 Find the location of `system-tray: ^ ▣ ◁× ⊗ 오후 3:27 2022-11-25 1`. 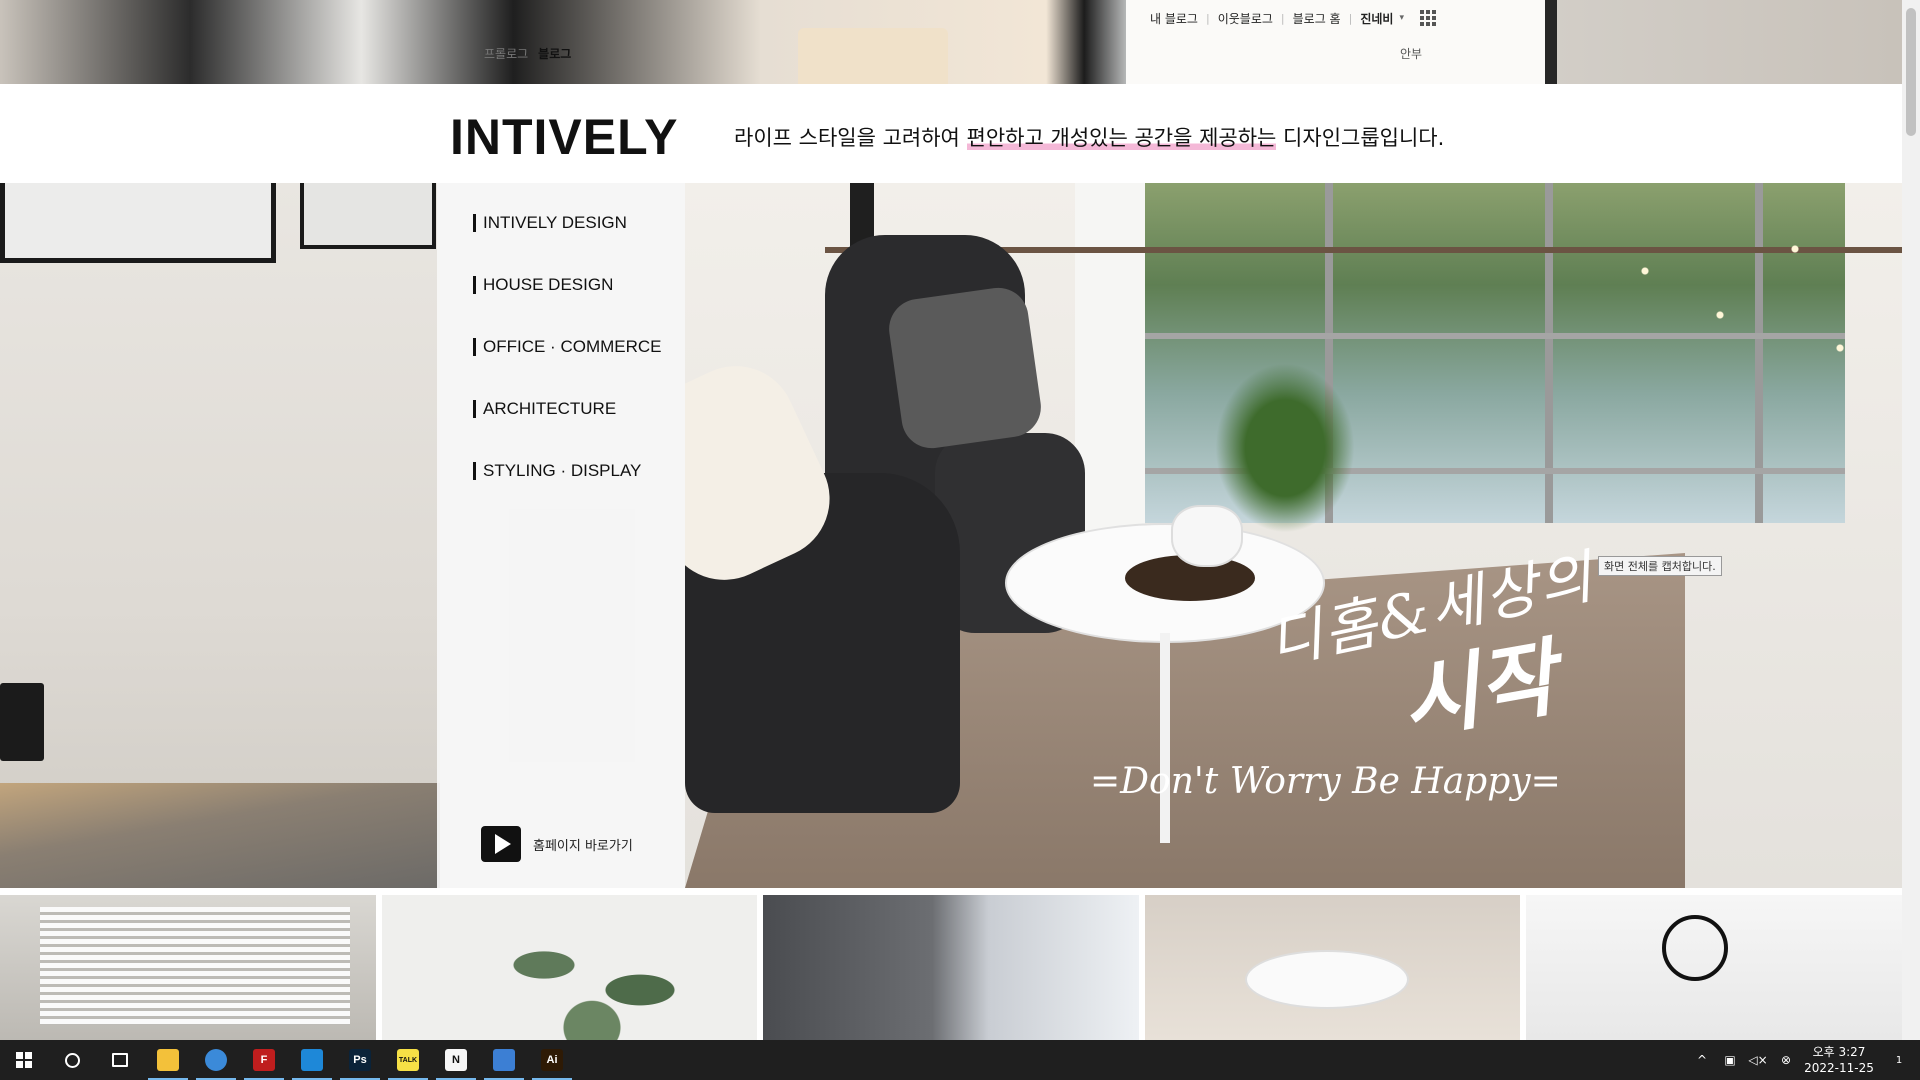

system-tray: ^ ▣ ◁× ⊗ 오후 3:27 2022-11-25 1 is located at coordinates (1804, 1060).